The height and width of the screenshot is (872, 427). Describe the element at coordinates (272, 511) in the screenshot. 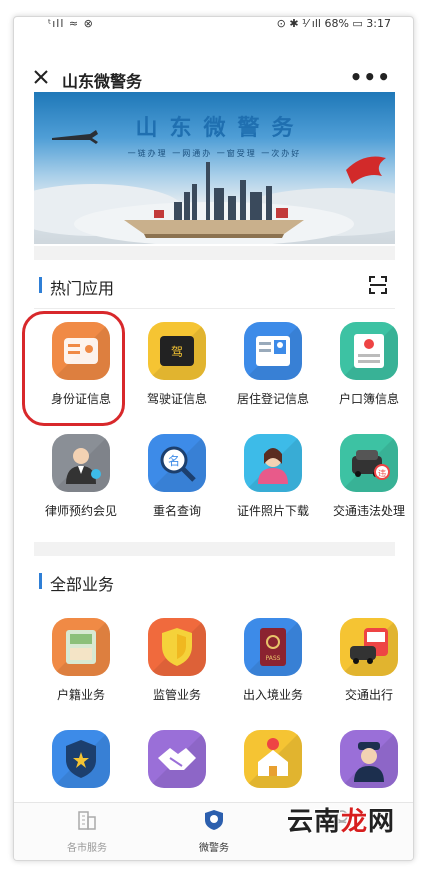

I see `grid-item-label: 证件照片下载` at that location.